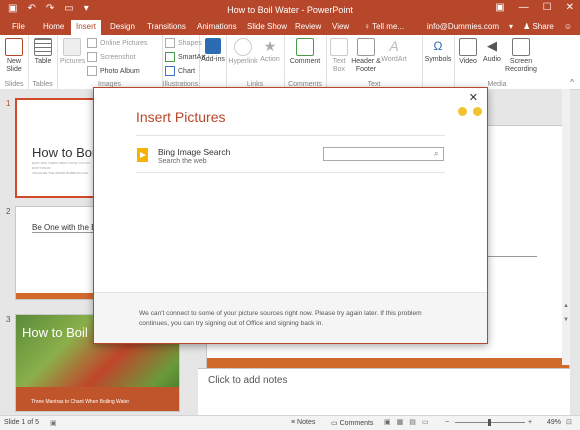  Describe the element at coordinates (473, 97) in the screenshot. I see `close-dialog-button: ✕` at that location.